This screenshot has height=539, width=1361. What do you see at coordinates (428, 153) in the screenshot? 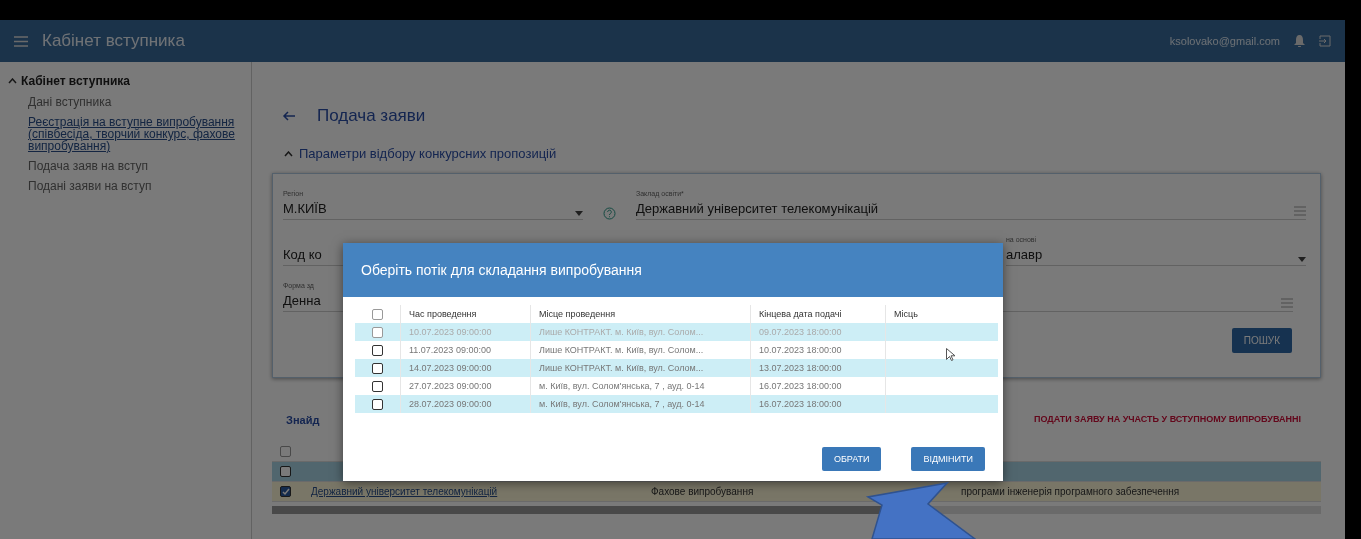
I see `section-title: Параметри відбору конкурсних пропозицій` at bounding box center [428, 153].